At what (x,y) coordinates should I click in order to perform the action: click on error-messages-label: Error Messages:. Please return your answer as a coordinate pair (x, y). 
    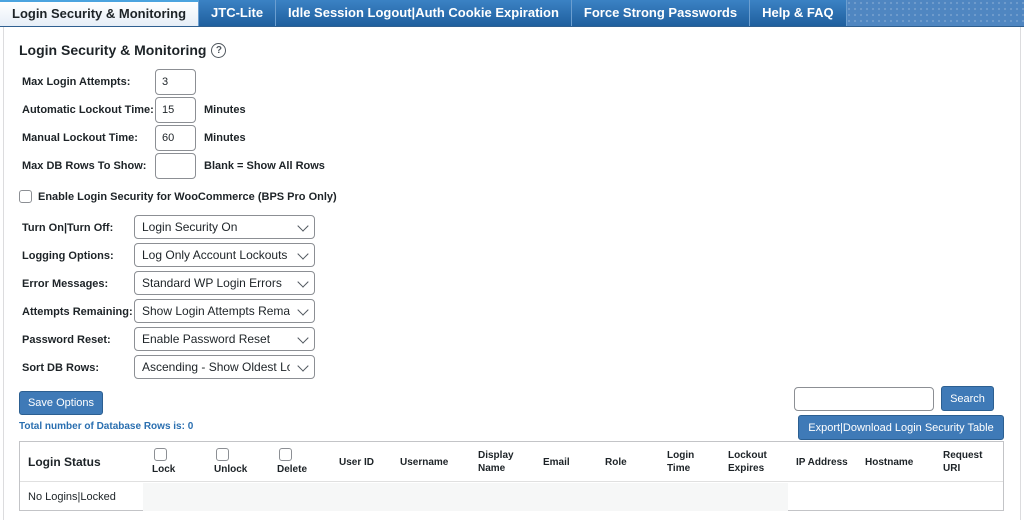
    Looking at the image, I should click on (65, 284).